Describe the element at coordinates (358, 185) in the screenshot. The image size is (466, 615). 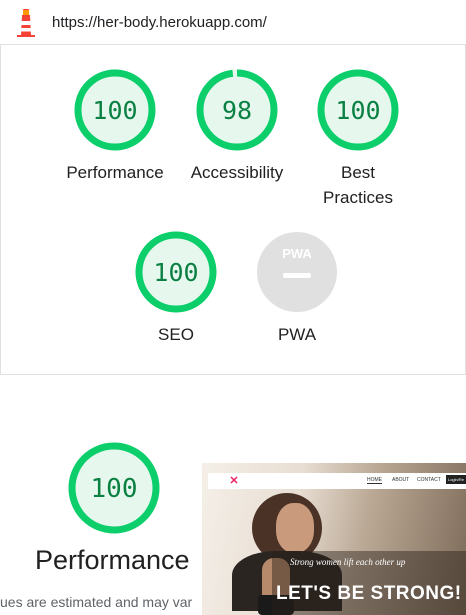
I see `gauge-label: Best Practices` at that location.